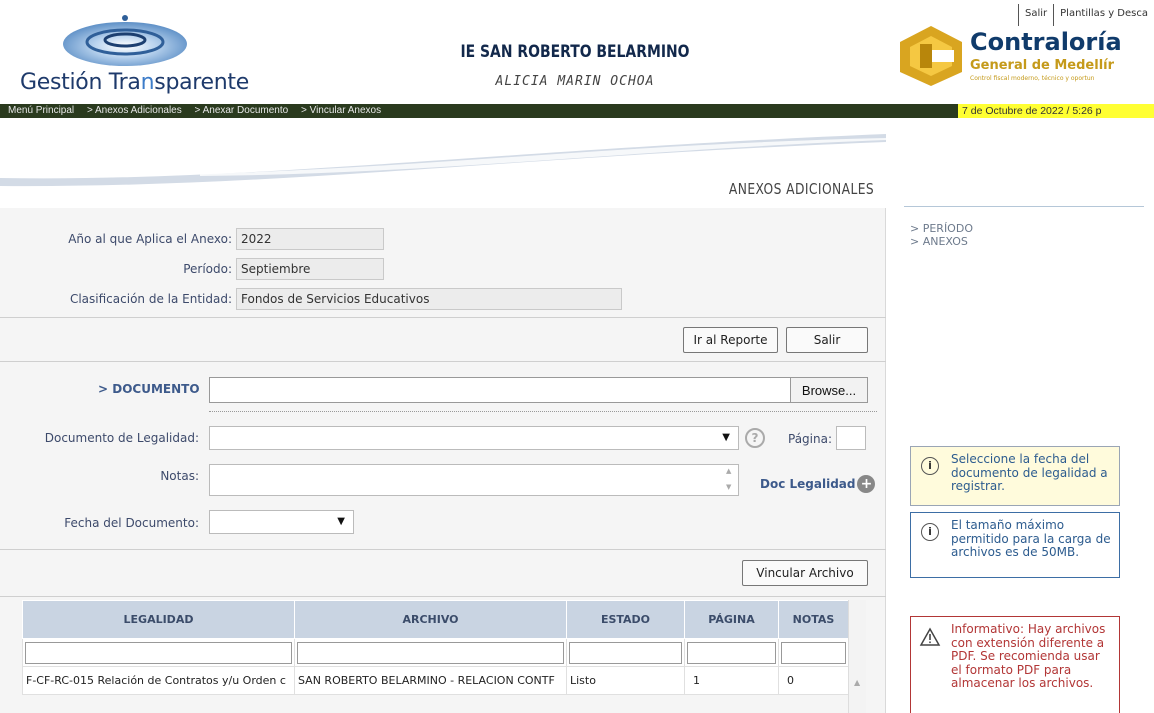  Describe the element at coordinates (134, 82) in the screenshot. I see `brand-name: Gestión Transparente` at that location.